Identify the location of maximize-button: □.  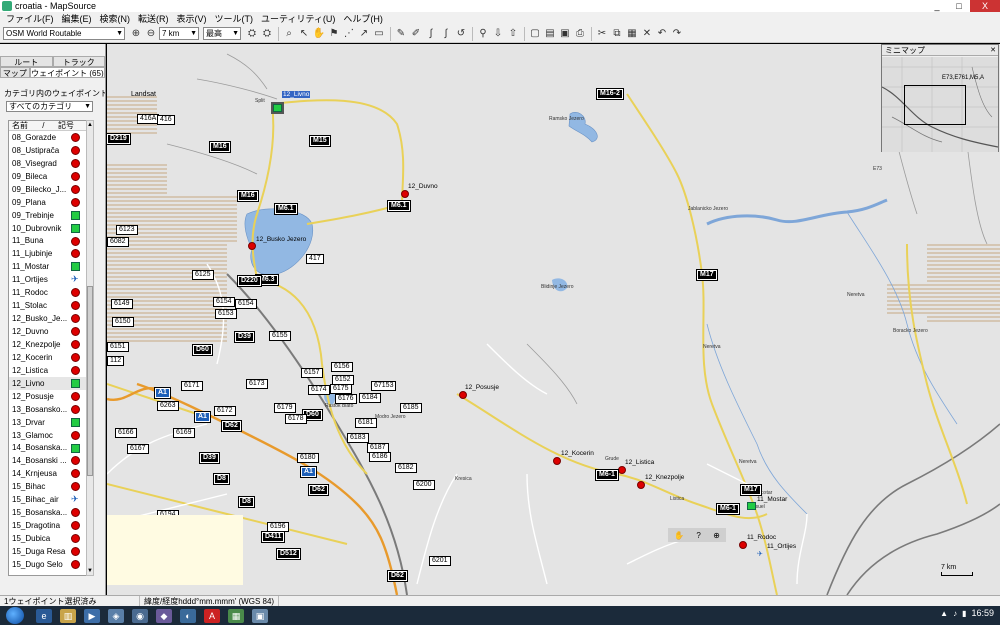
(959, 6).